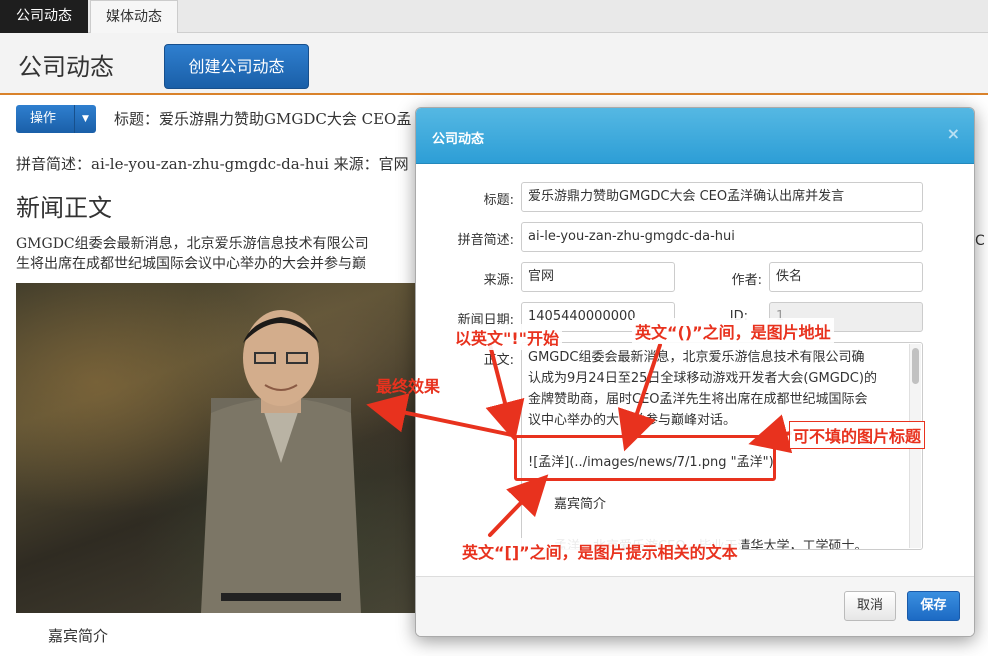 This screenshot has width=988, height=656. Describe the element at coordinates (696, 357) in the screenshot. I see `body-text-line: GMGDC组委会最新消息，北京爱乐游信息技术有限公司确` at that location.